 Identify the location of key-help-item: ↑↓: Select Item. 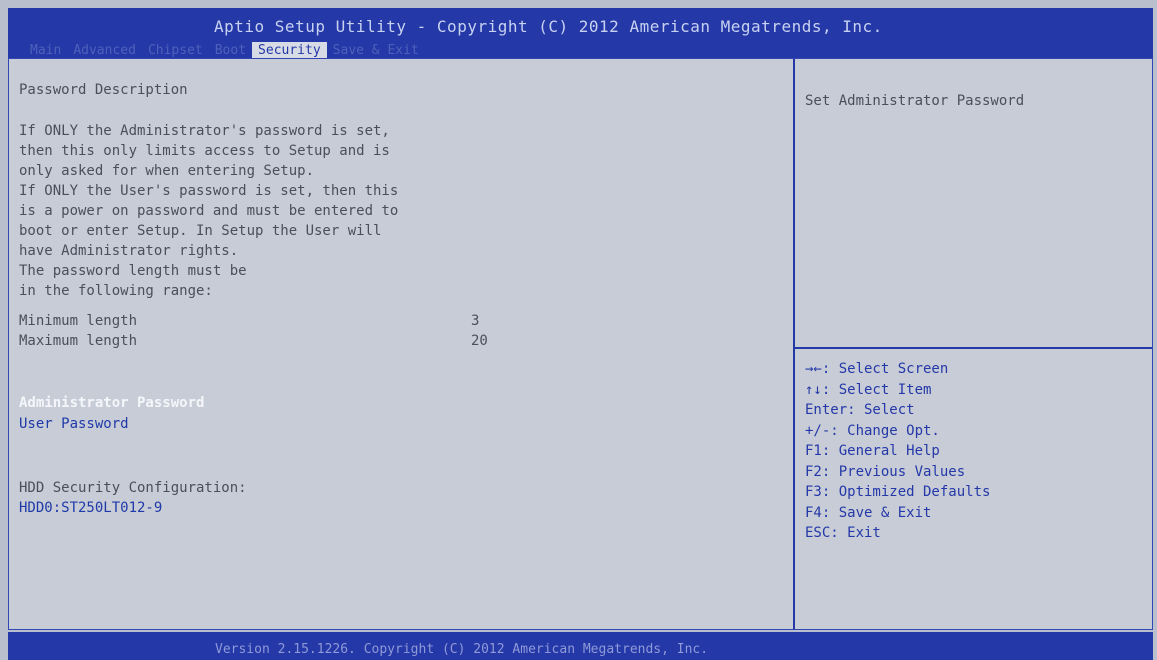
(868, 389).